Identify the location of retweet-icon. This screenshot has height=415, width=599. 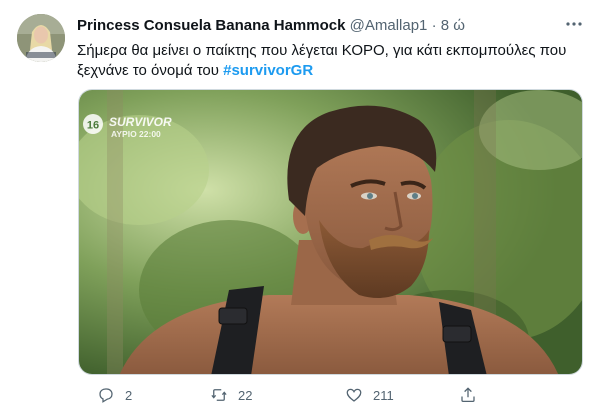
(219, 395).